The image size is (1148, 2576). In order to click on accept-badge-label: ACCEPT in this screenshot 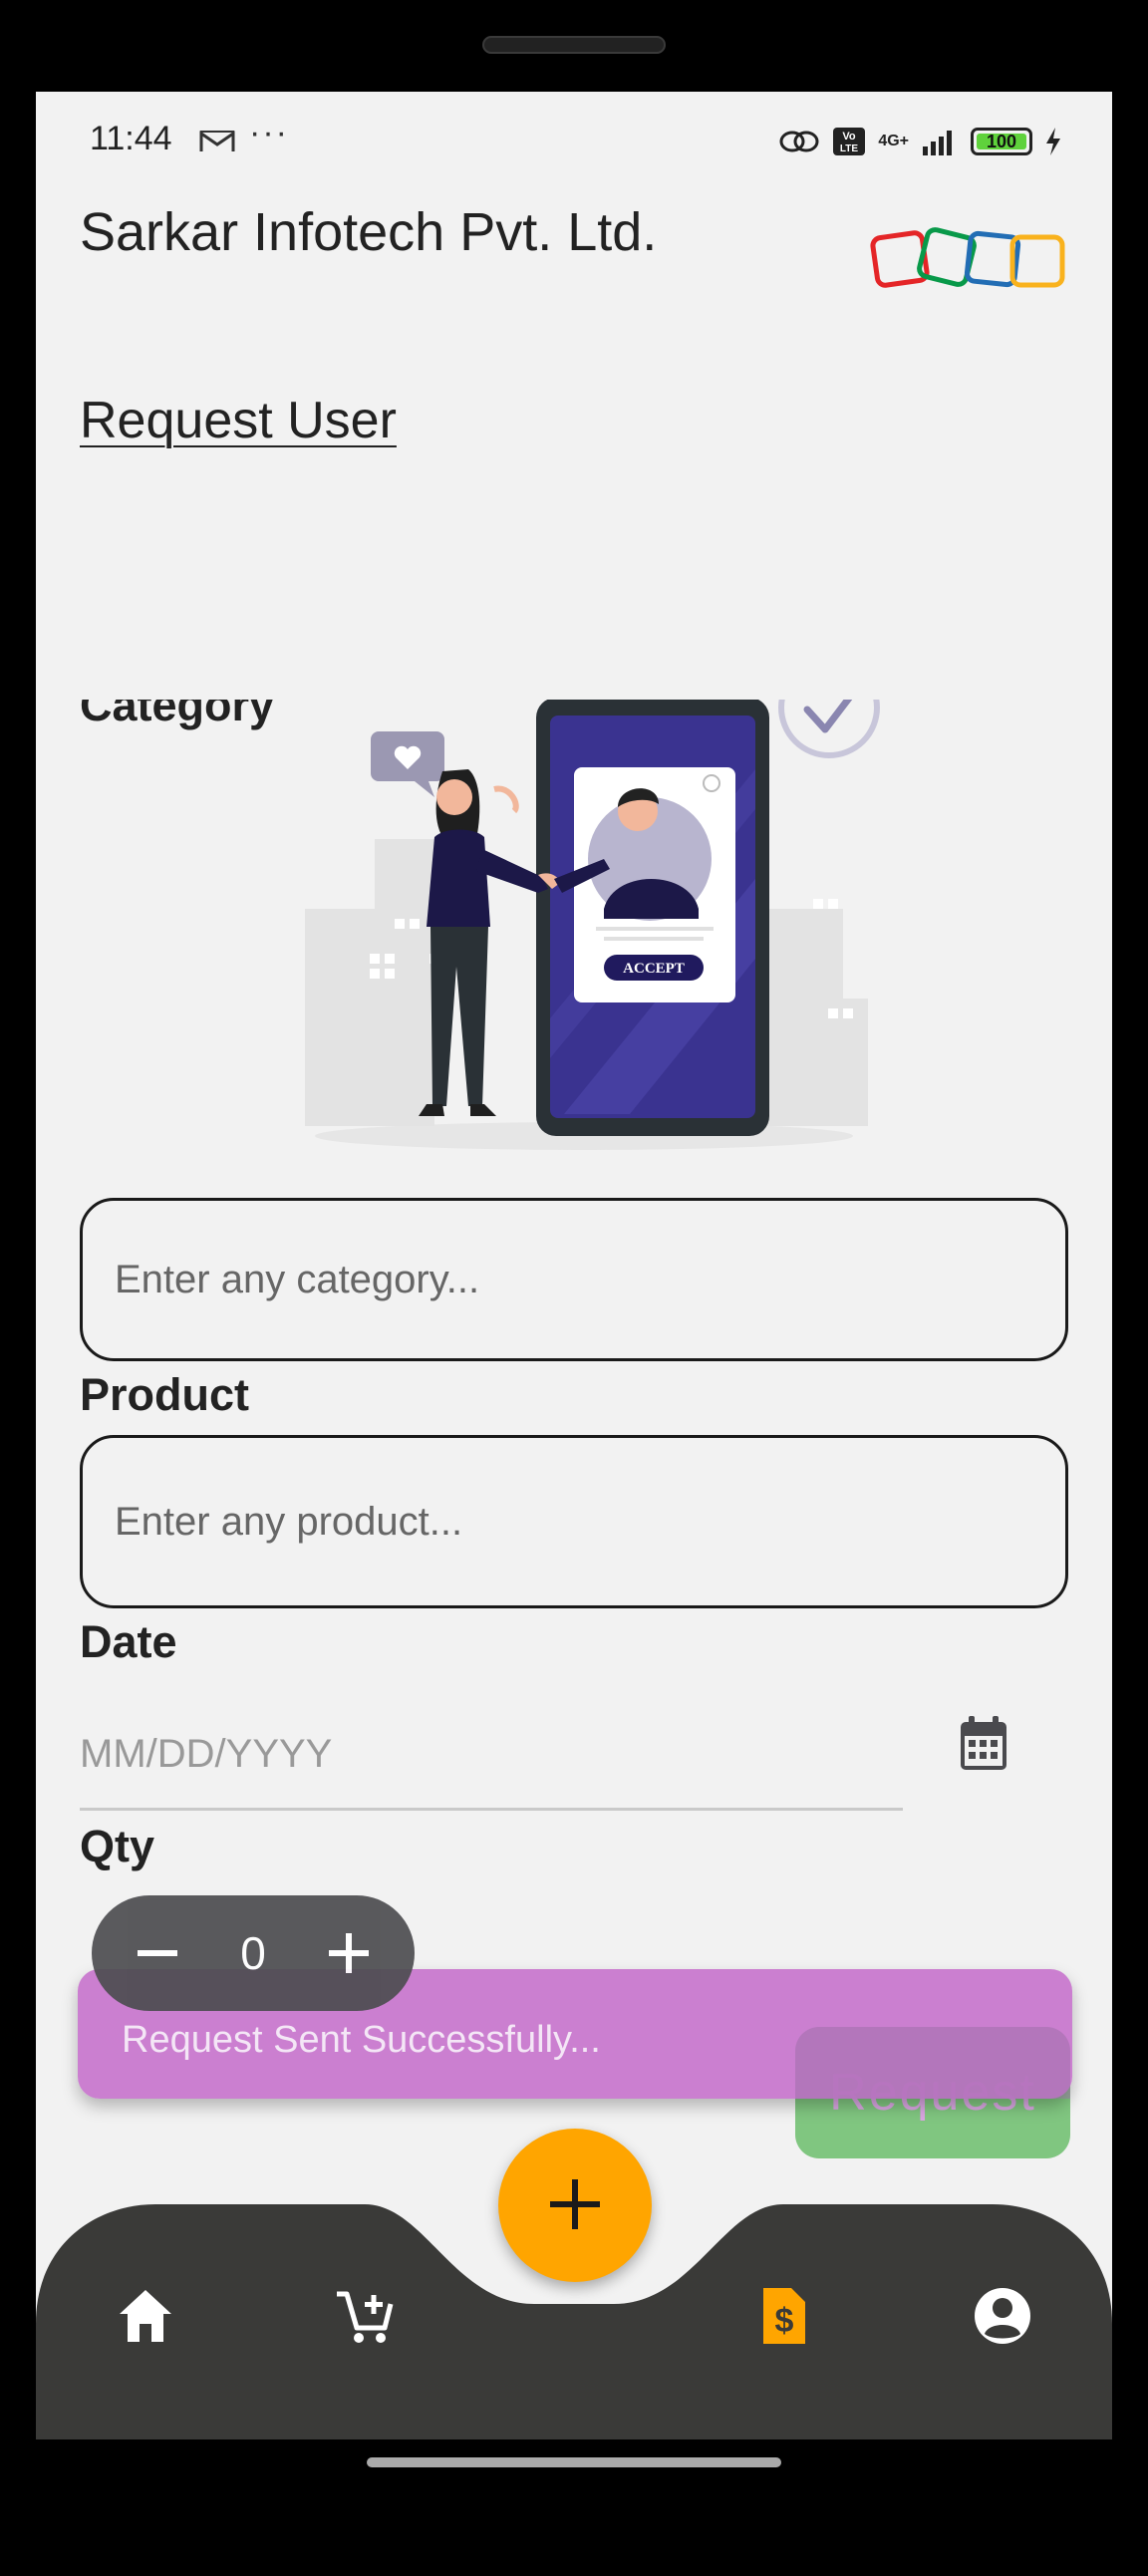, I will do `click(654, 969)`.